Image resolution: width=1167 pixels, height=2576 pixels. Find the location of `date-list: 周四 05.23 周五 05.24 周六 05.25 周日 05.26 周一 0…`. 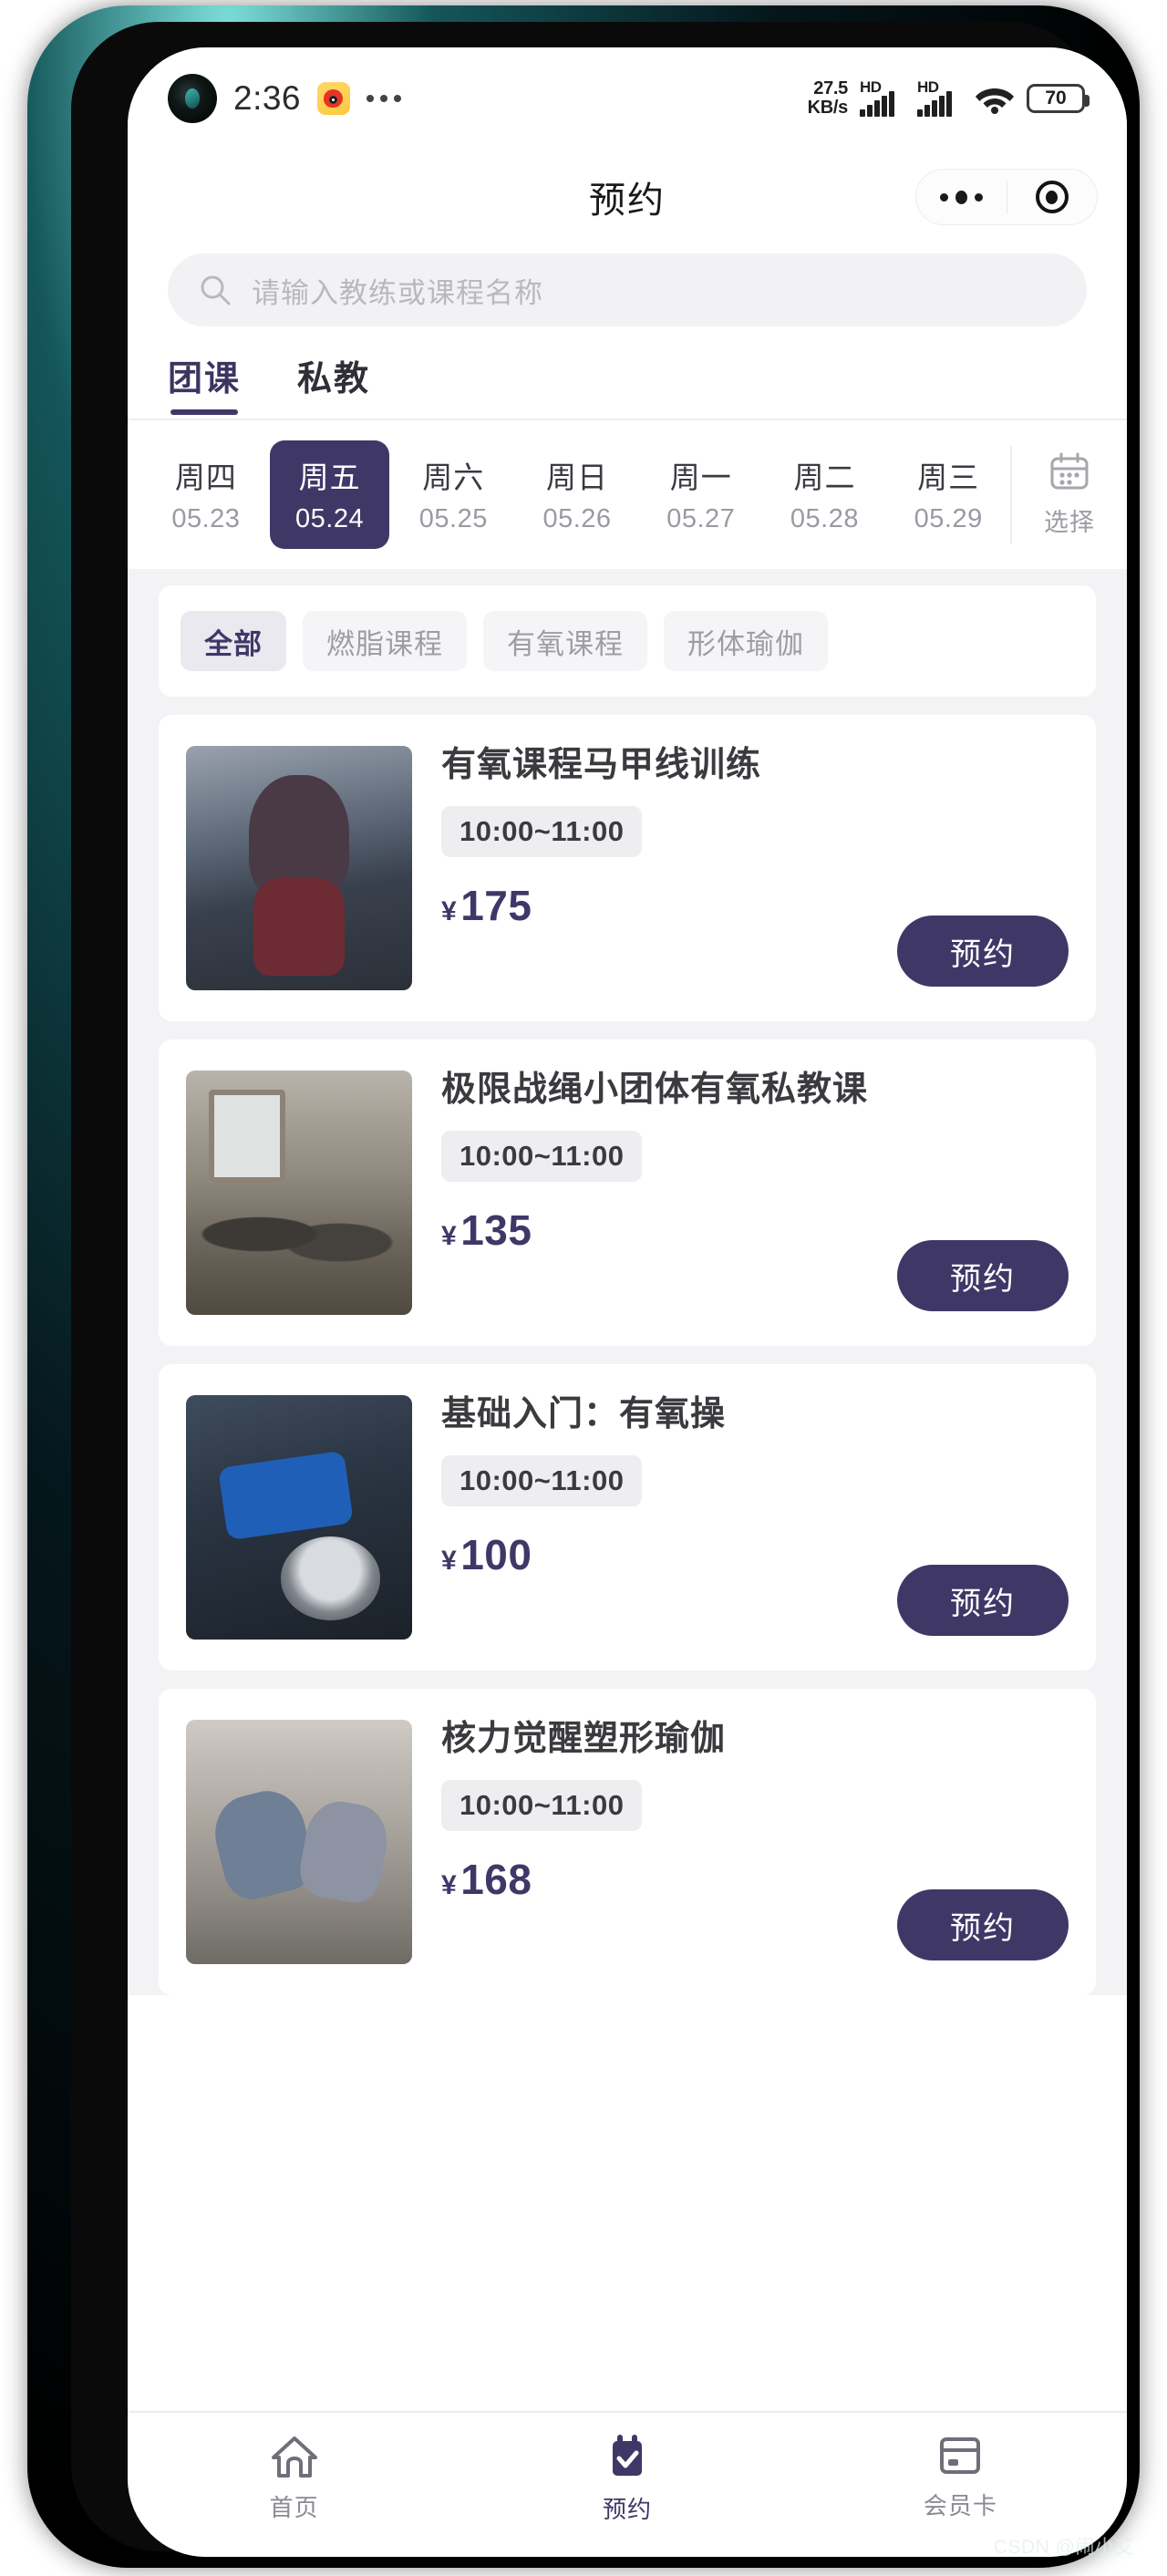

date-list: 周四 05.23 周五 05.24 周六 05.25 周日 05.26 周一 0… is located at coordinates (569, 494).